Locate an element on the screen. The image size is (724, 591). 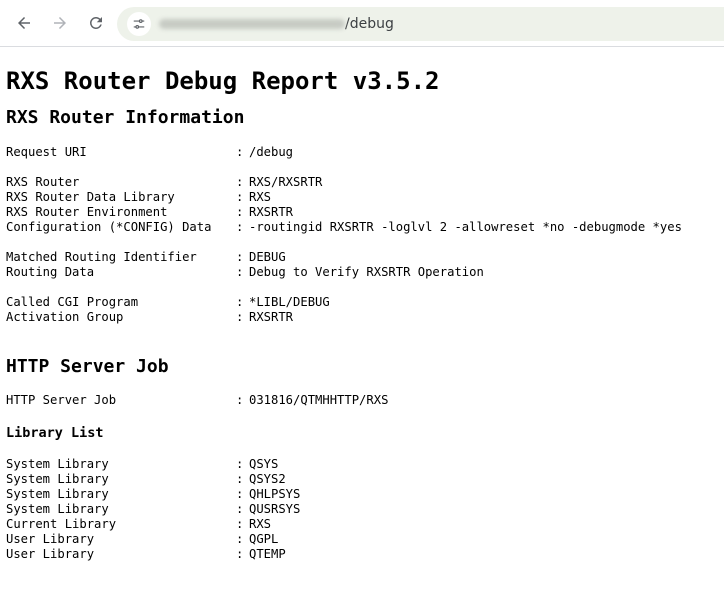
row-value: QSYS2 is located at coordinates (267, 479).